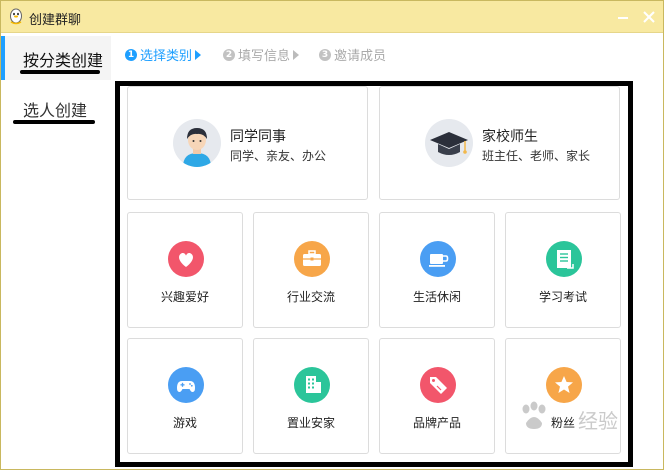 This screenshot has width=664, height=470. I want to click on card-real-estate: 置业安家, so click(311, 396).